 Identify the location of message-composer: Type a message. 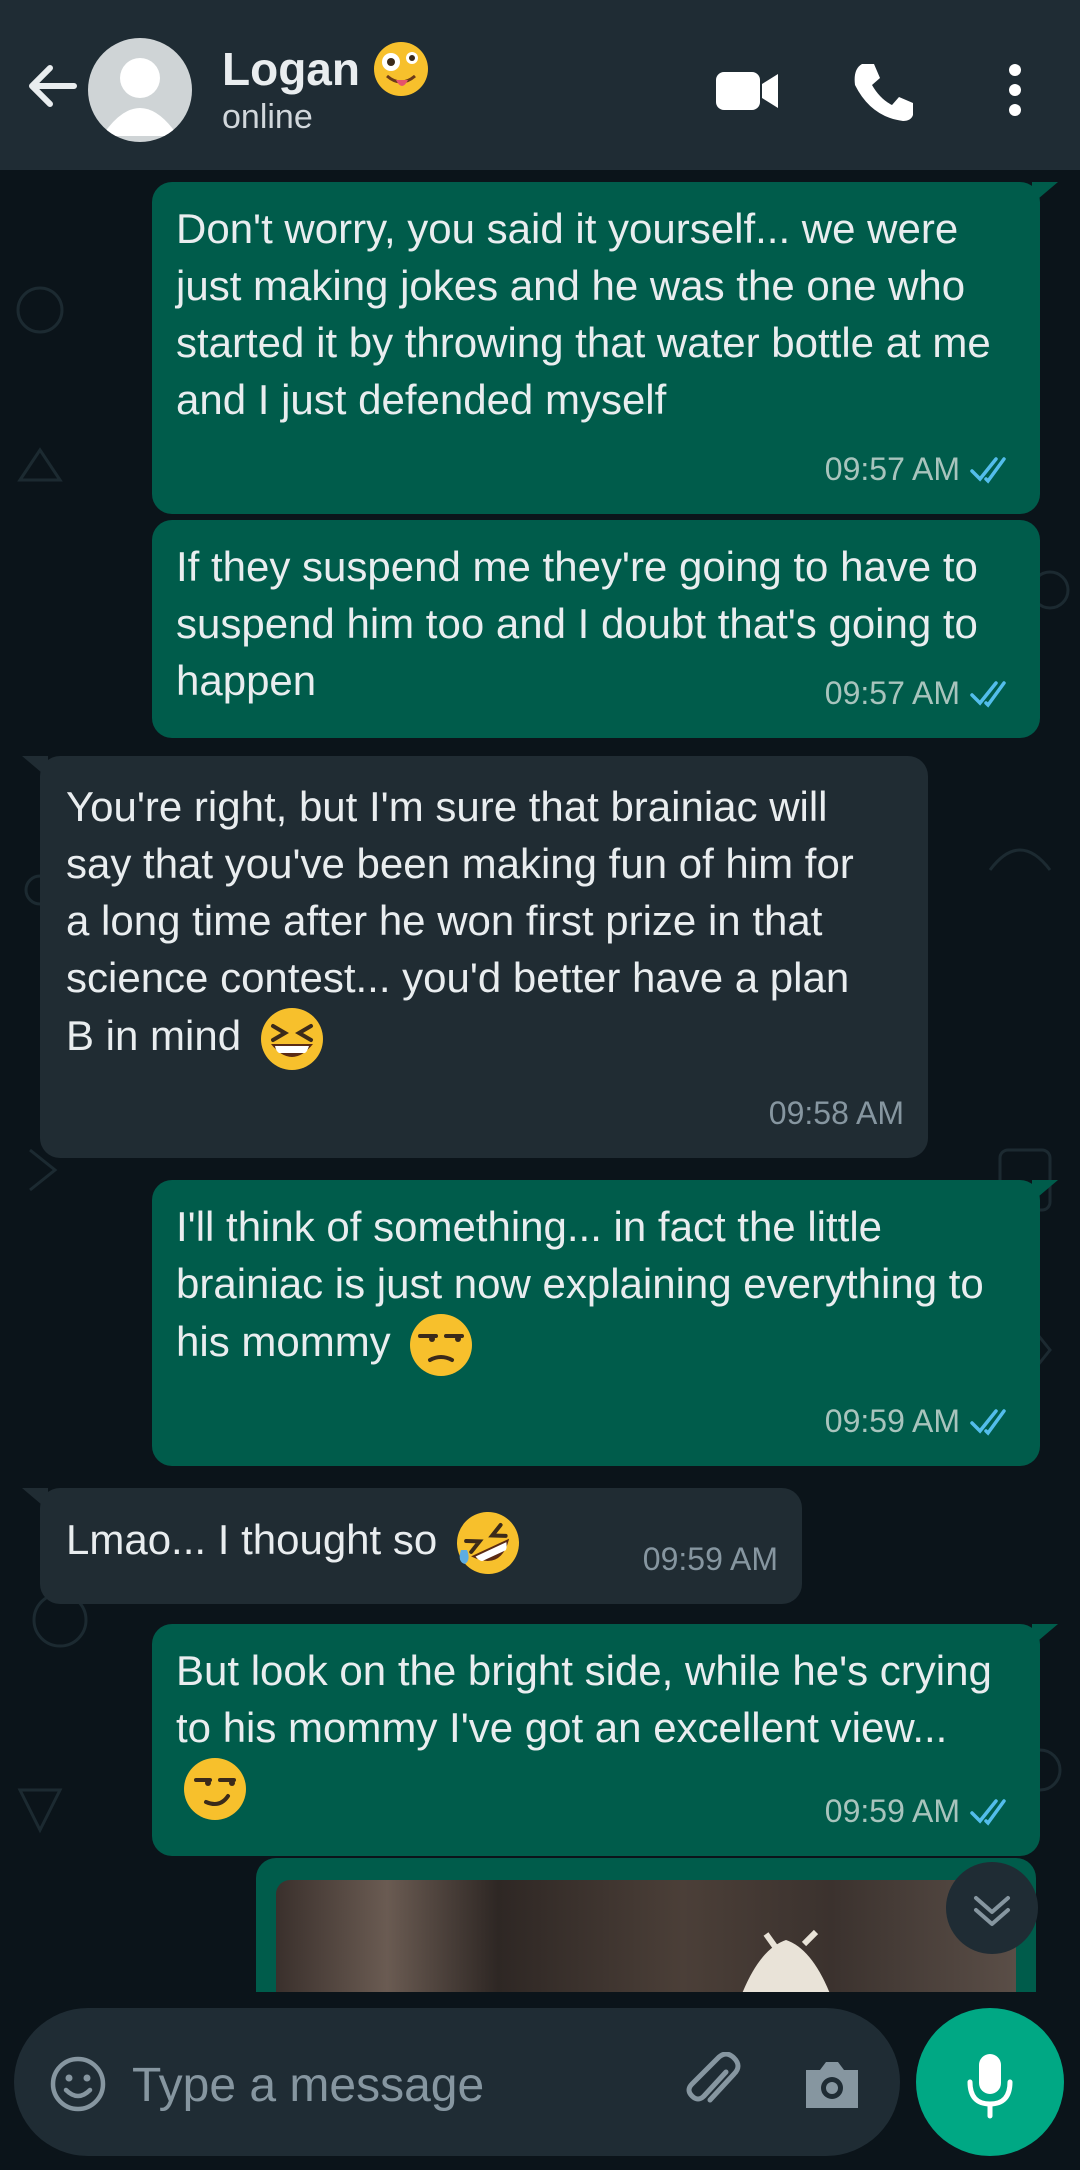
(457, 2082).